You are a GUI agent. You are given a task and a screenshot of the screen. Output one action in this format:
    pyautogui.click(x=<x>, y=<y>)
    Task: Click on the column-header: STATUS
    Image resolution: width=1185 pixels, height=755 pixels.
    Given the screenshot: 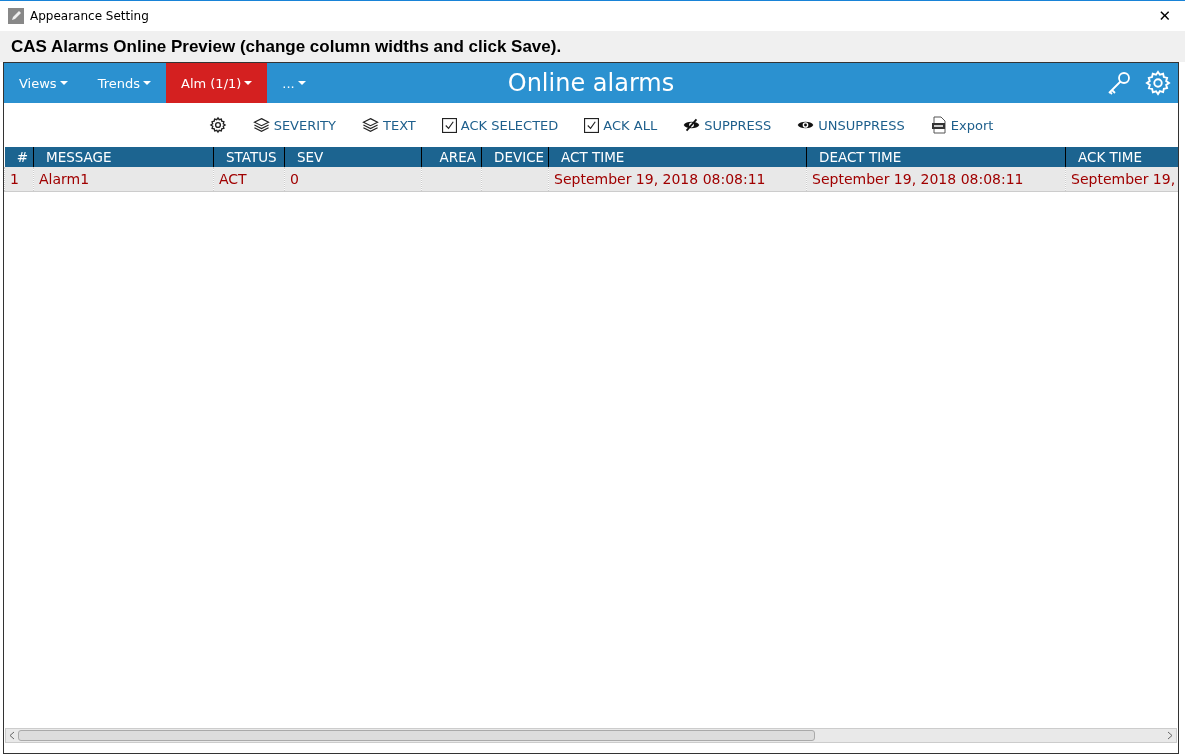 What is the action you would take?
    pyautogui.click(x=249, y=157)
    